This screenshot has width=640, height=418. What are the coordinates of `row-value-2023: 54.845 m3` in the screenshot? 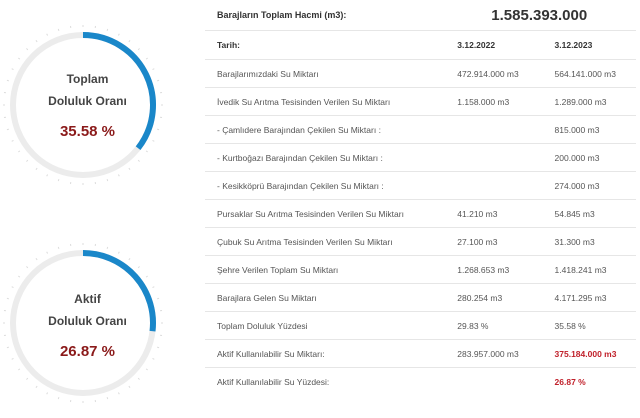 It's located at (589, 213).